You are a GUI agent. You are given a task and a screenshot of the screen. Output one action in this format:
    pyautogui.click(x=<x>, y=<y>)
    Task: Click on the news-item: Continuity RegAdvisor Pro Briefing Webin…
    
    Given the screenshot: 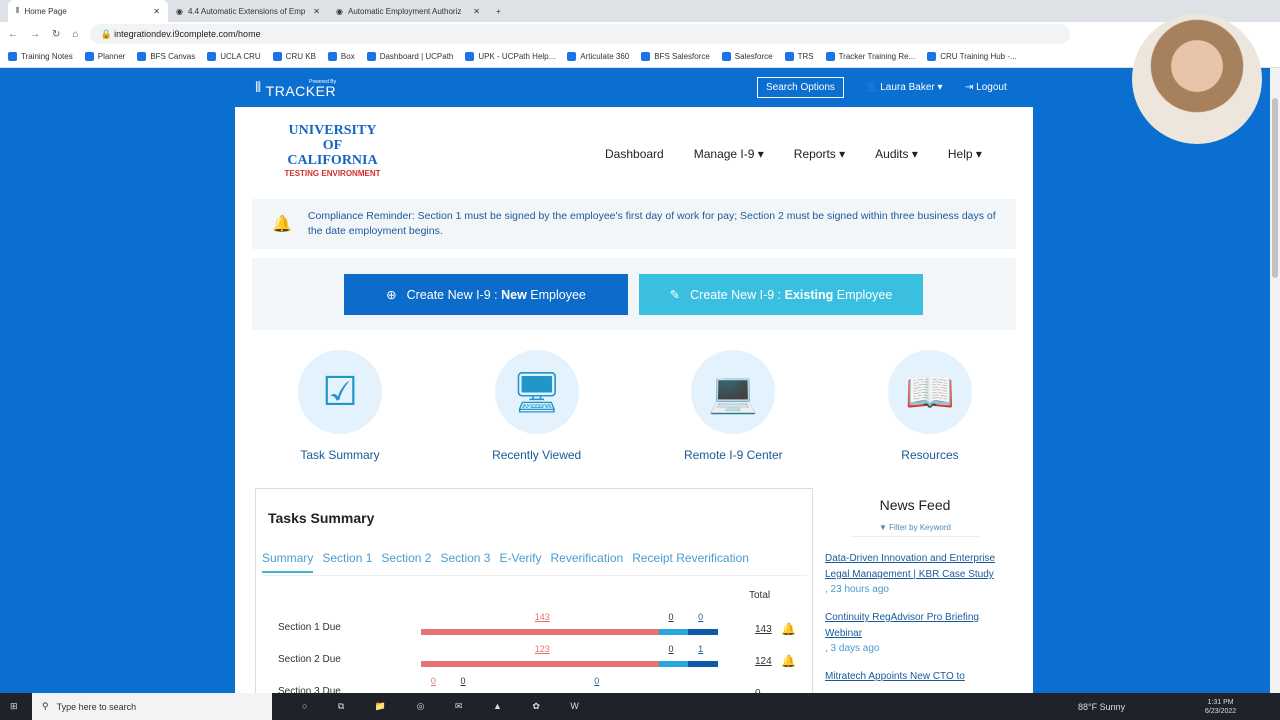 What is the action you would take?
    pyautogui.click(x=915, y=632)
    